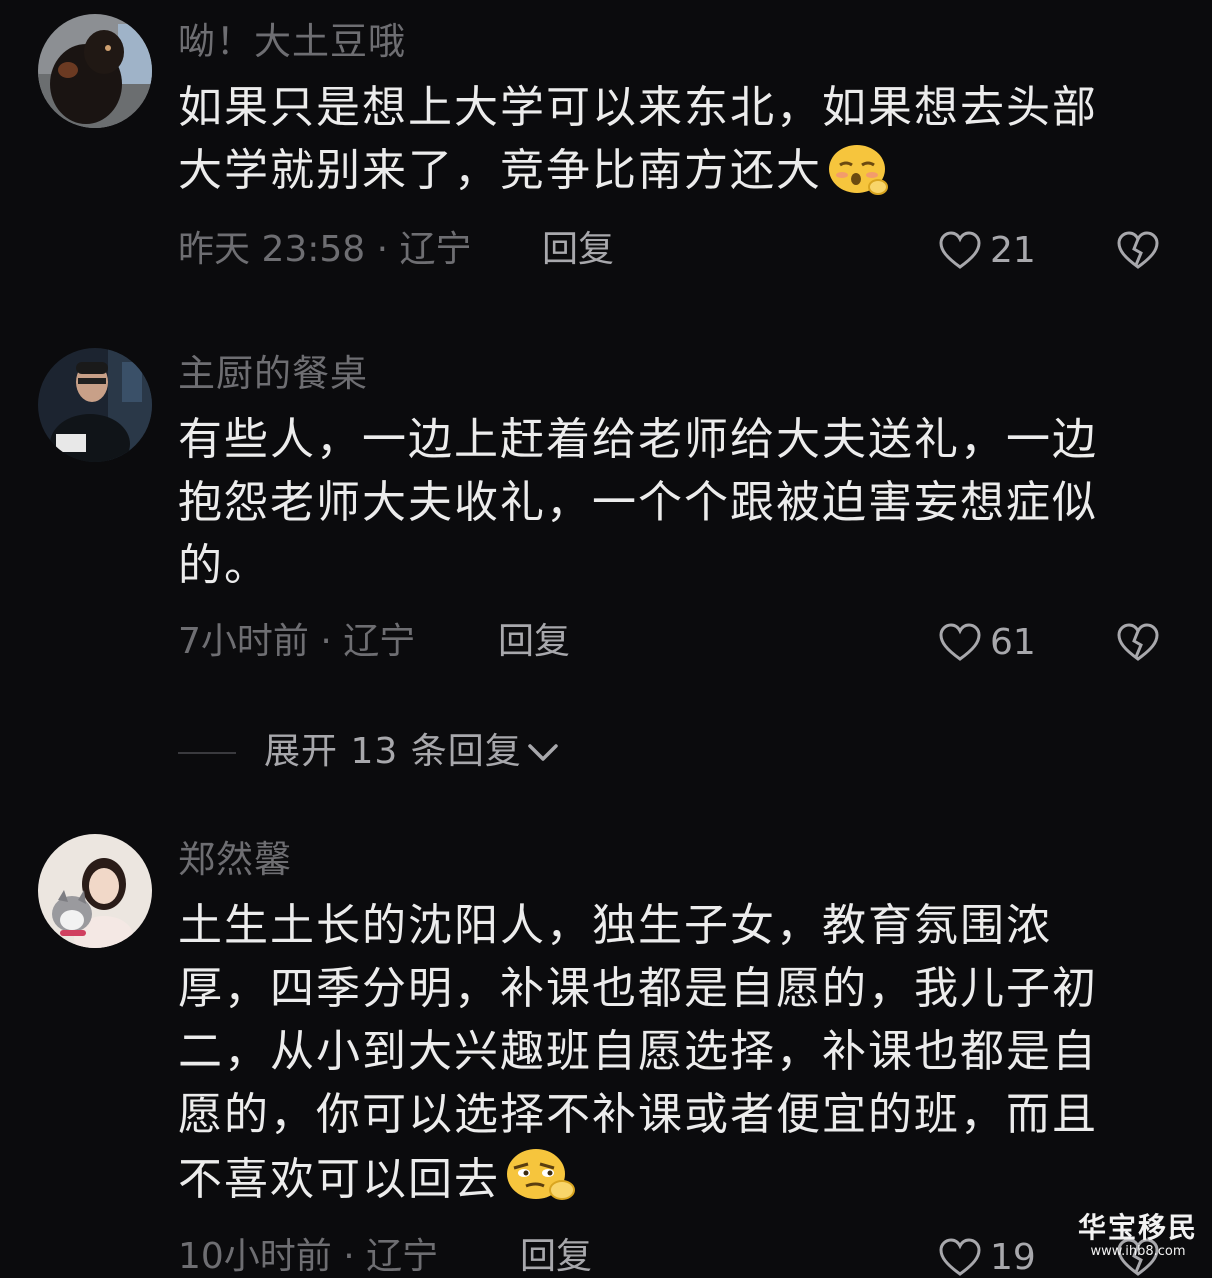 Image resolution: width=1212 pixels, height=1278 pixels. I want to click on comment-time-location: 10小时前 · 辽宁, so click(308, 1256).